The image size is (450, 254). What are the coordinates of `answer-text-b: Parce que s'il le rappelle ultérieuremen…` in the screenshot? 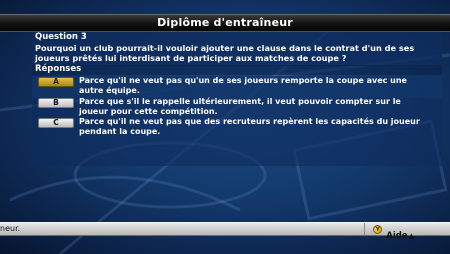 It's located at (240, 106).